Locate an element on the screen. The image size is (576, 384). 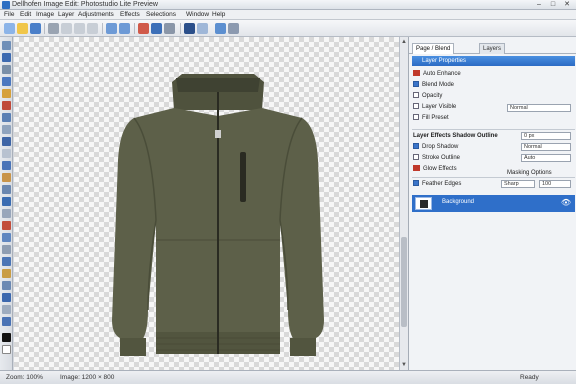
status-bar: Zoom: 100% Image: 1200 × 800 Ready is located at coordinates (288, 377).